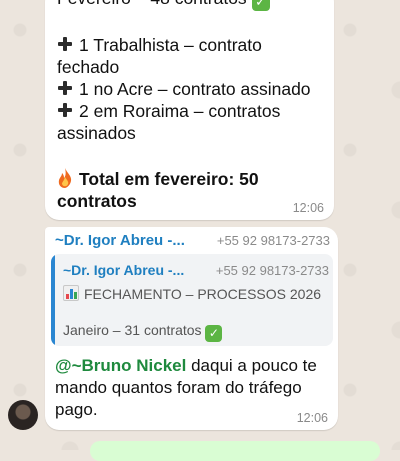 This screenshot has width=400, height=461. Describe the element at coordinates (273, 240) in the screenshot. I see `sender-phone: +55 92 98173-2733` at that location.